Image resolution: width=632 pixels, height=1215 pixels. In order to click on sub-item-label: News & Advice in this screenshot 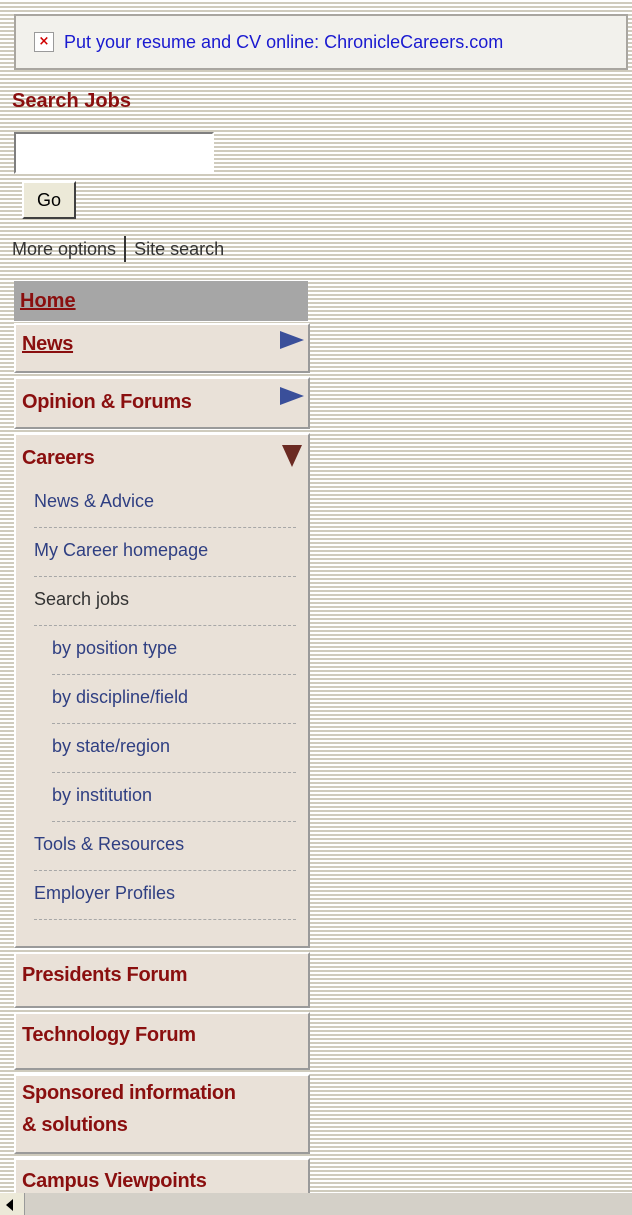, I will do `click(94, 501)`.